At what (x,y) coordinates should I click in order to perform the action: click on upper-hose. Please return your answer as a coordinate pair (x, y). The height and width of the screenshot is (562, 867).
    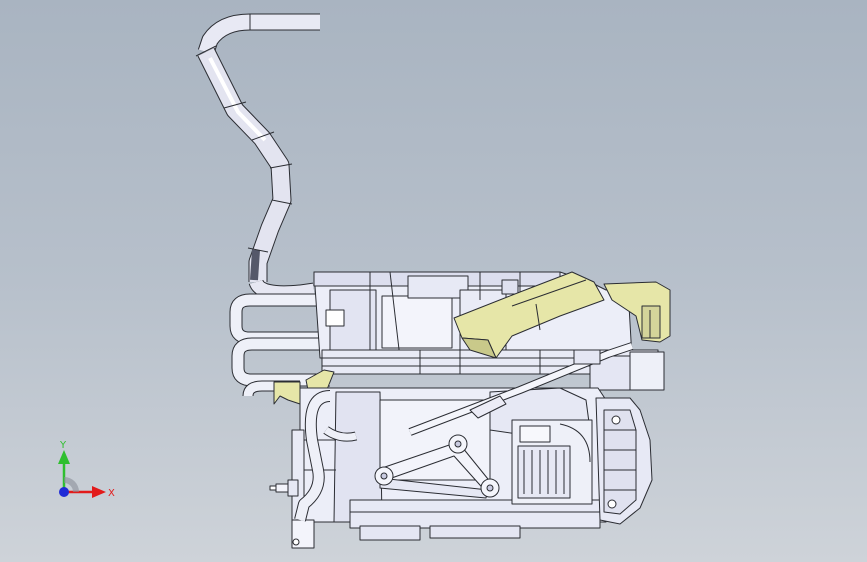
    Looking at the image, I should click on (257, 157).